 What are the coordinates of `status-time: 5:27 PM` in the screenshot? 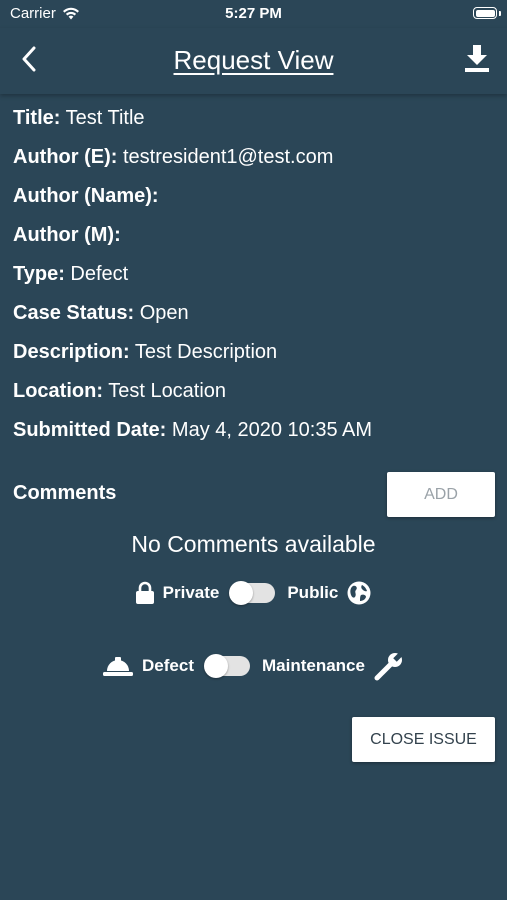 It's located at (253, 13).